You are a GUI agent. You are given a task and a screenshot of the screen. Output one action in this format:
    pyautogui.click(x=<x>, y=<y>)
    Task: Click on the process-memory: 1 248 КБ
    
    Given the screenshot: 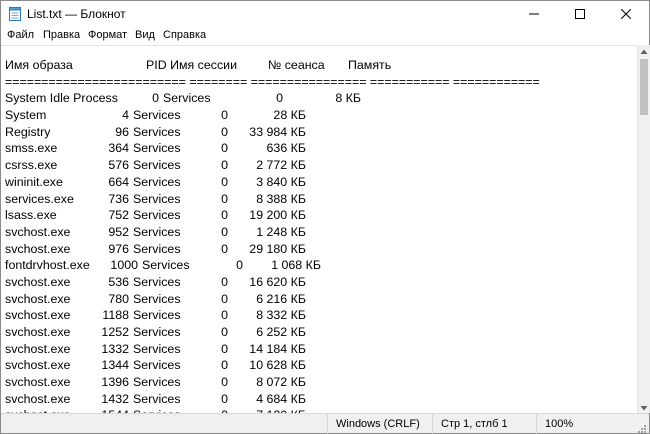 What is the action you would take?
    pyautogui.click(x=281, y=231)
    